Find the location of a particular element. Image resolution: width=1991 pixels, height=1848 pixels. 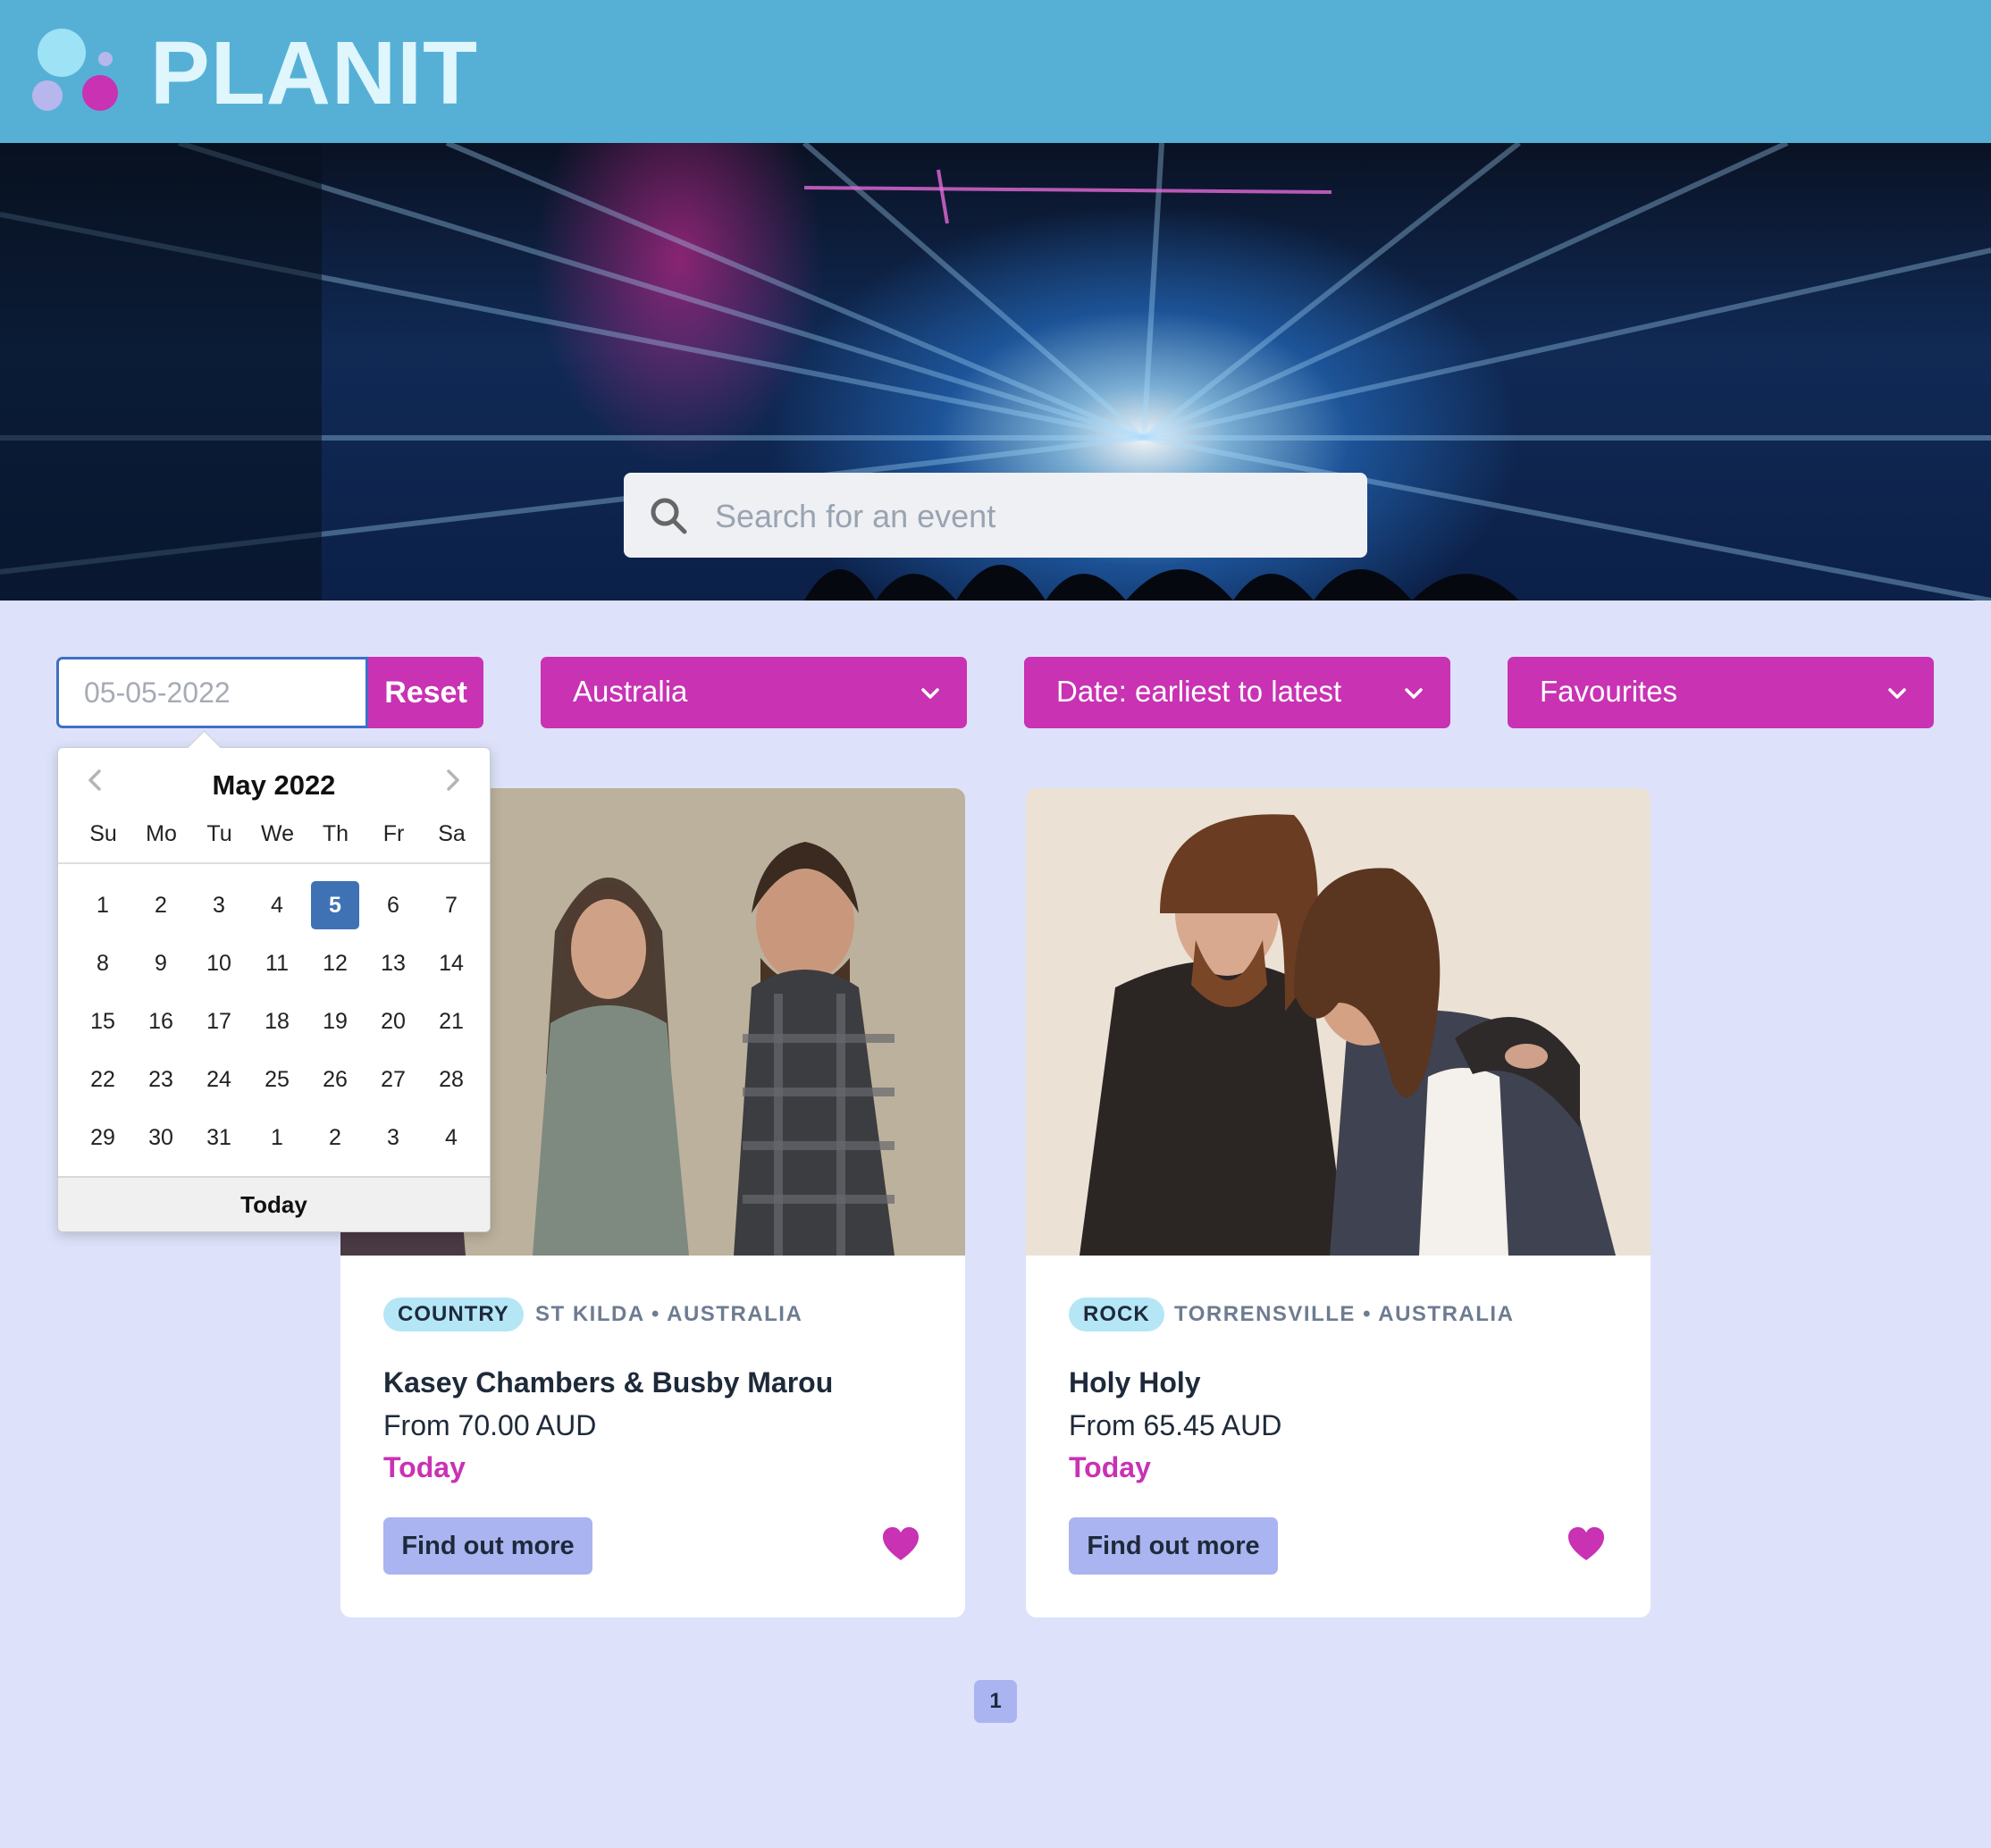

calendar-day: 7 is located at coordinates (451, 905).